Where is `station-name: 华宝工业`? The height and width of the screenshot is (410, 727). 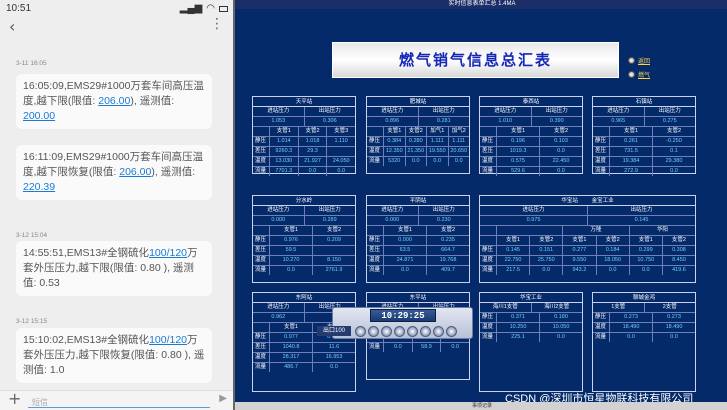 station-name: 华宝工业 is located at coordinates (531, 298).